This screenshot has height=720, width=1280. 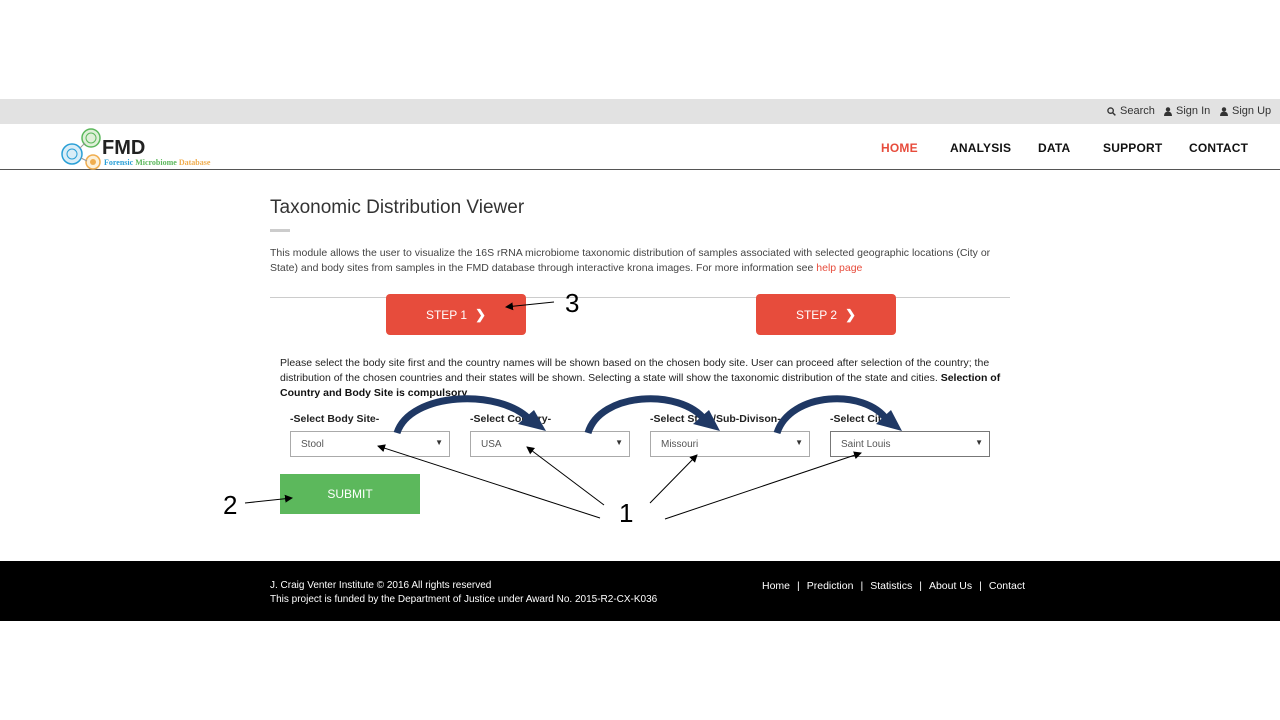 I want to click on search-link-label: Search, so click(x=1137, y=111).